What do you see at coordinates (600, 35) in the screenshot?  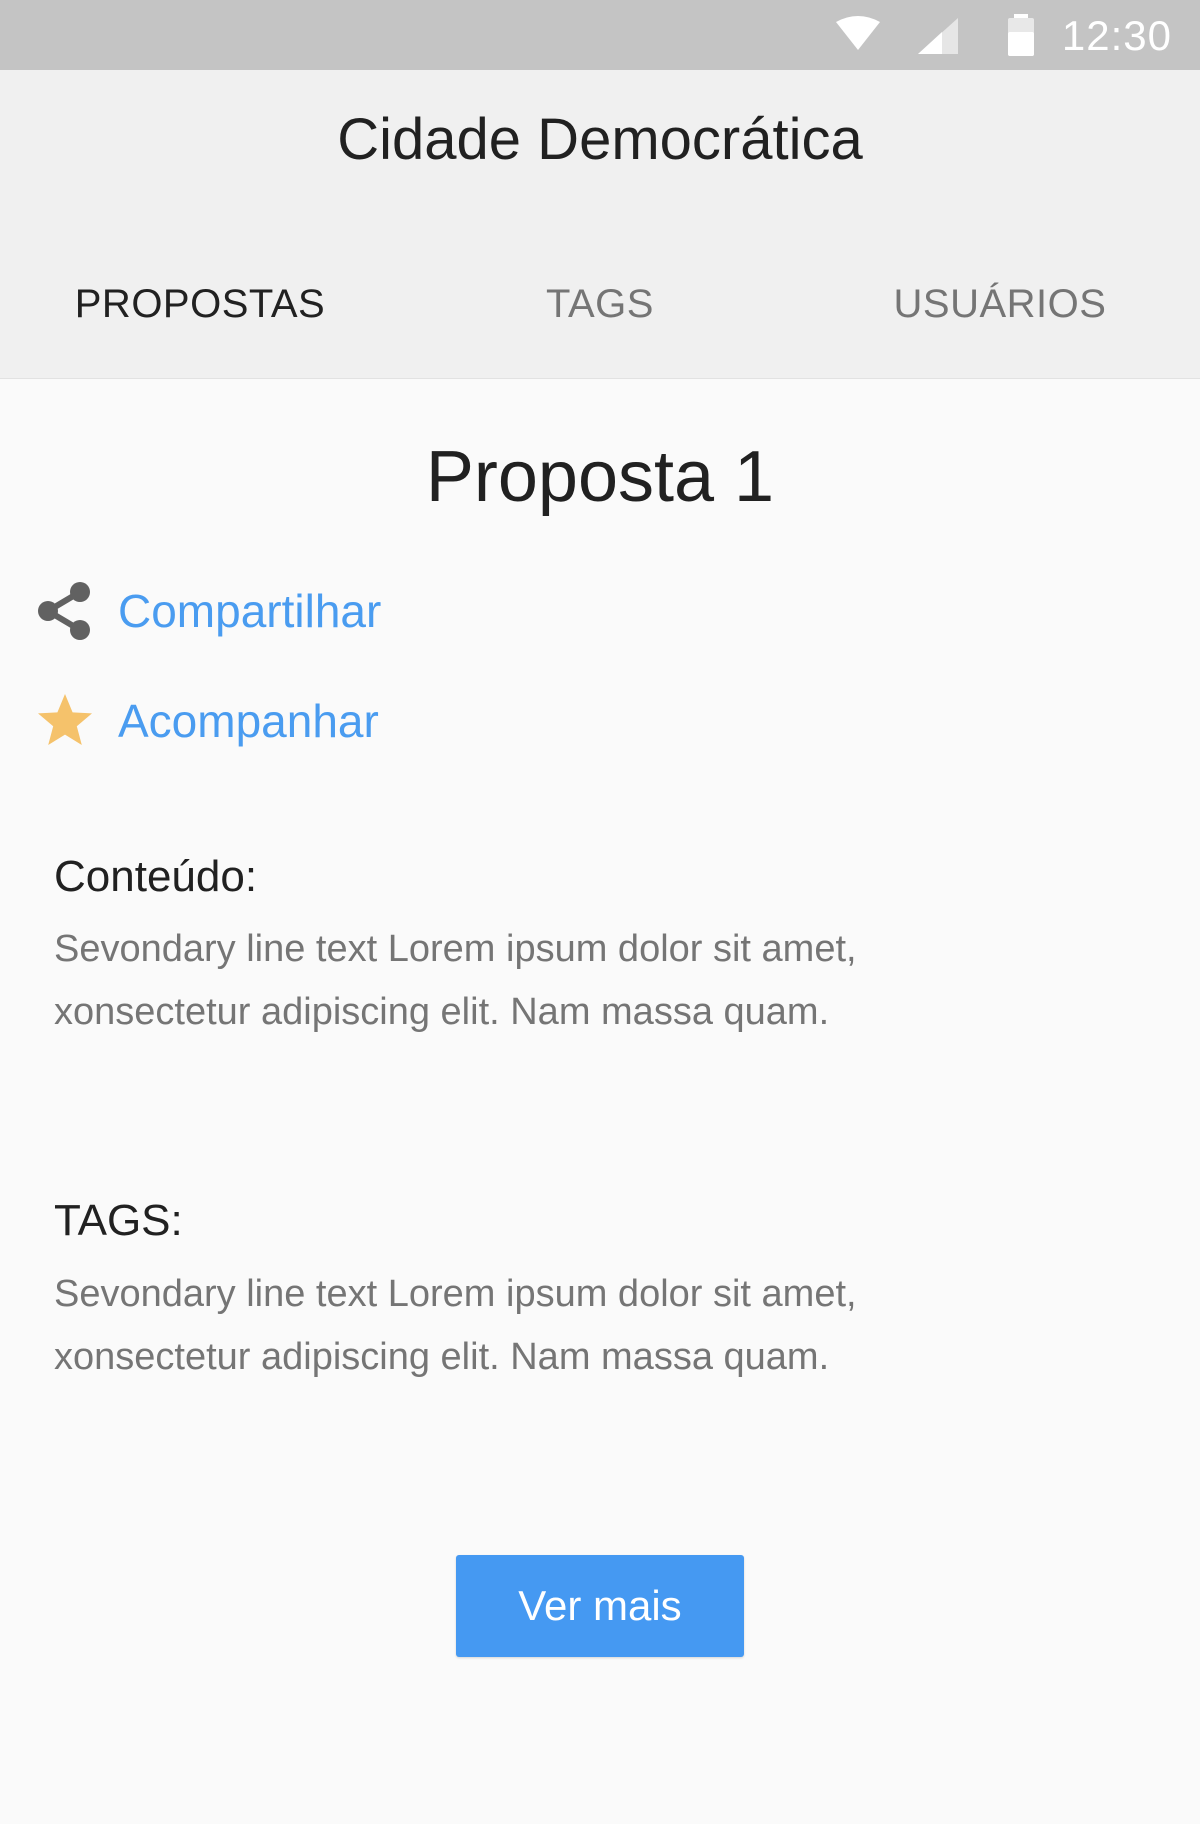 I see `status-bar: 12:30` at bounding box center [600, 35].